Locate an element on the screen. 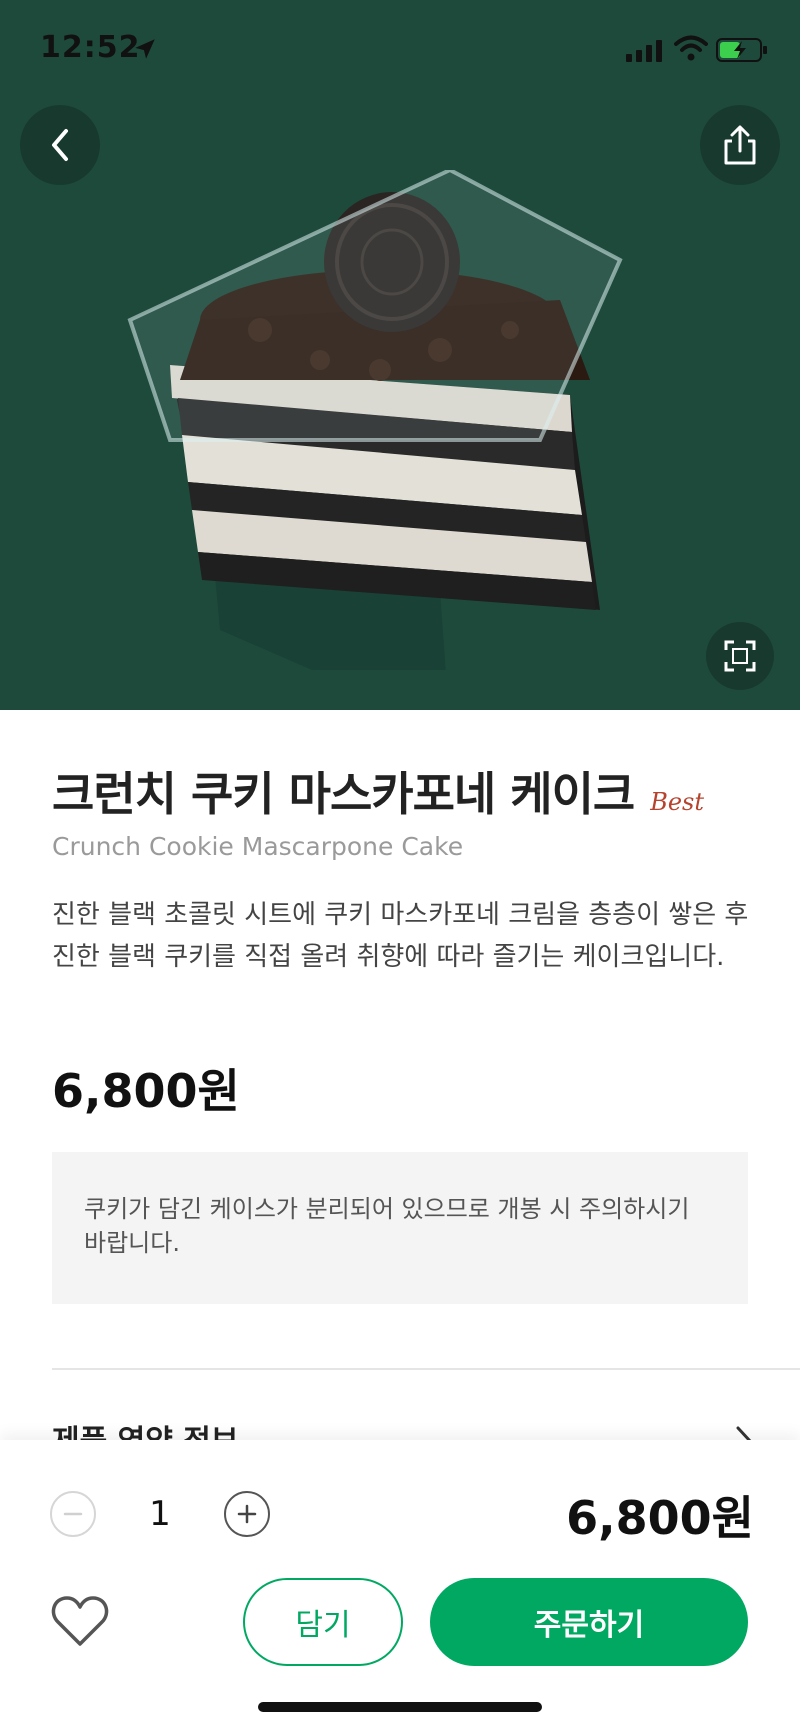 The image size is (800, 1732). divider is located at coordinates (426, 1369).